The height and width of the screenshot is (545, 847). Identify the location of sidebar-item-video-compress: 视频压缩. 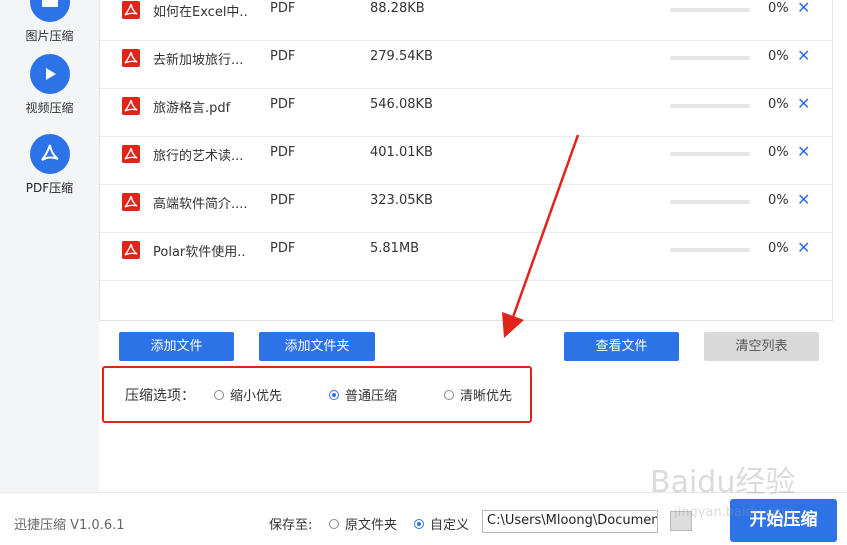
(49, 85).